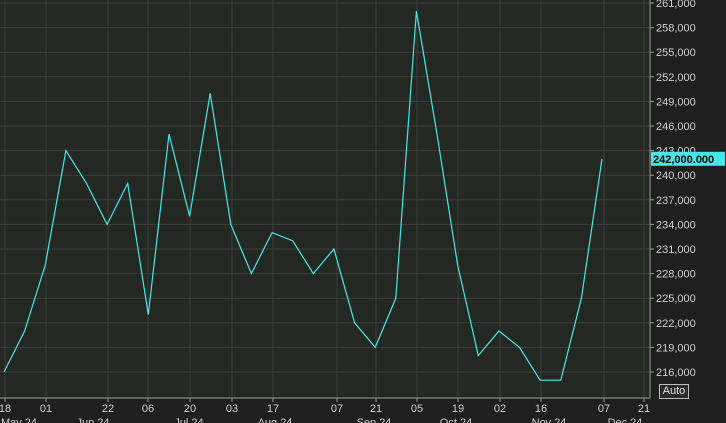  I want to click on x-month-label: May 24, so click(19, 420).